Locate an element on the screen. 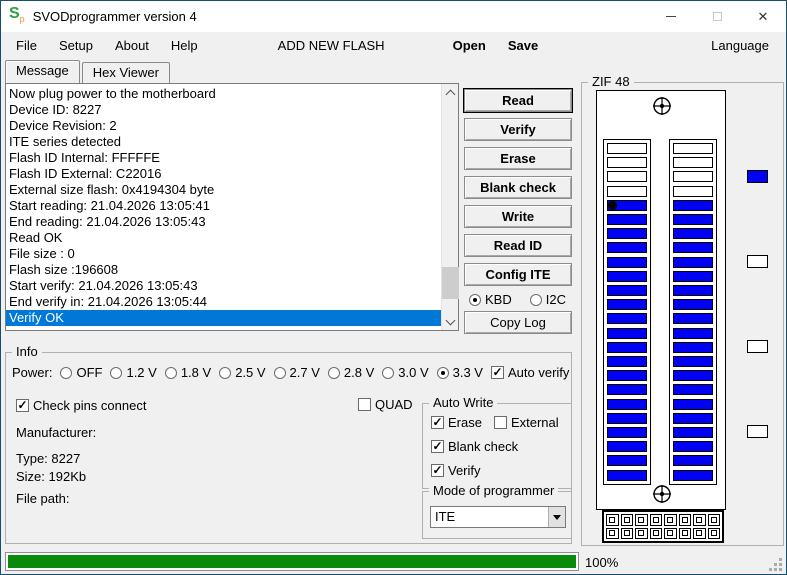 The width and height of the screenshot is (787, 575). auto-write-options: Erase External Blank check Verify is located at coordinates (500, 446).